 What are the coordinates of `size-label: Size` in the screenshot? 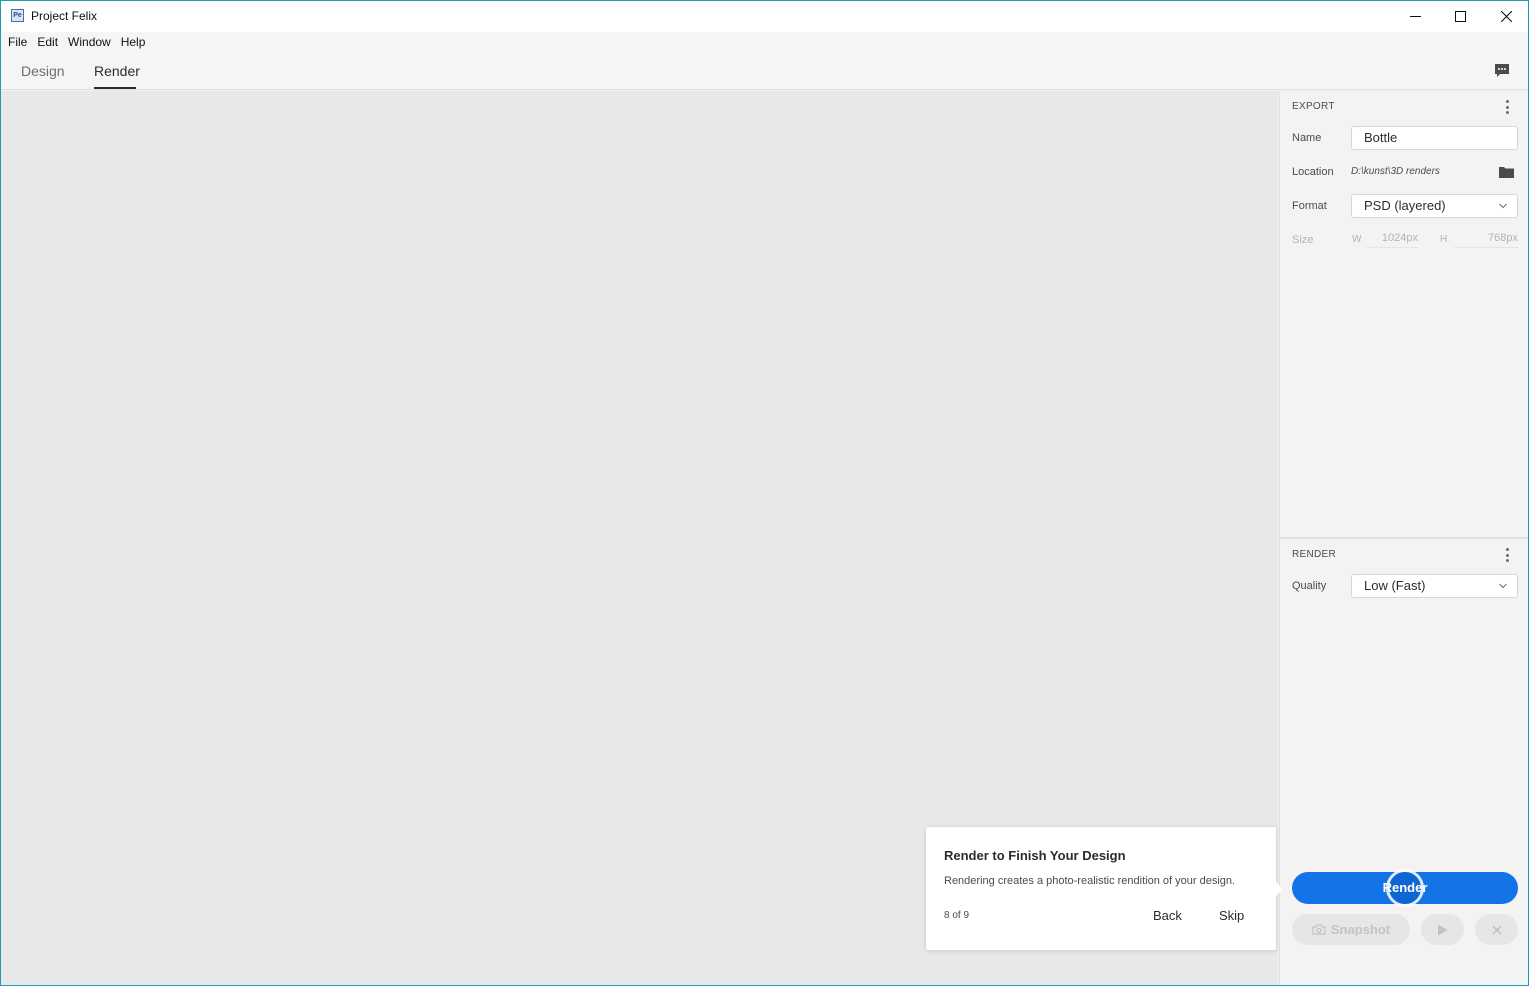 It's located at (1303, 240).